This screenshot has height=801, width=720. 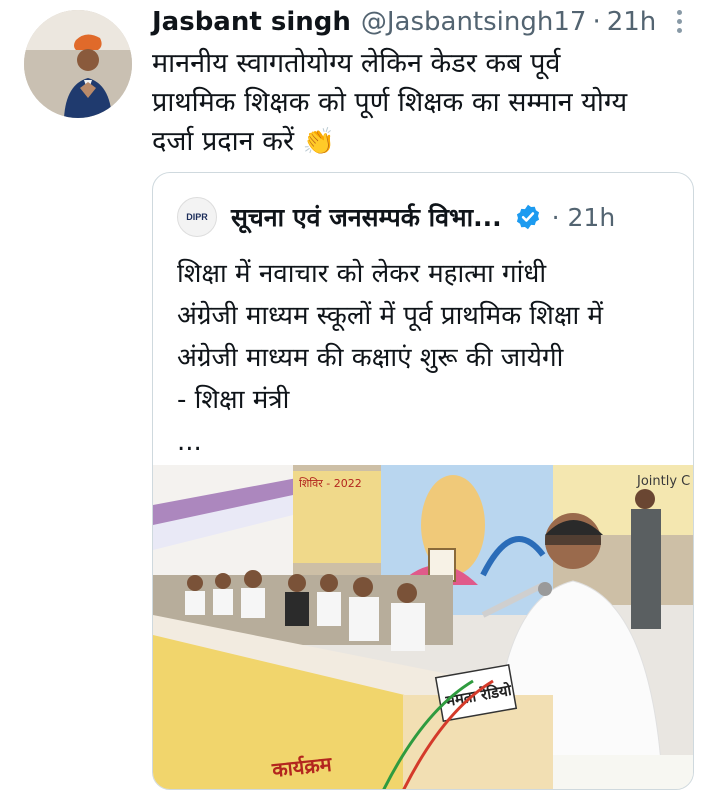 What do you see at coordinates (233, 400) in the screenshot?
I see `quoted-text-line: - शिक्षा मंत्री` at bounding box center [233, 400].